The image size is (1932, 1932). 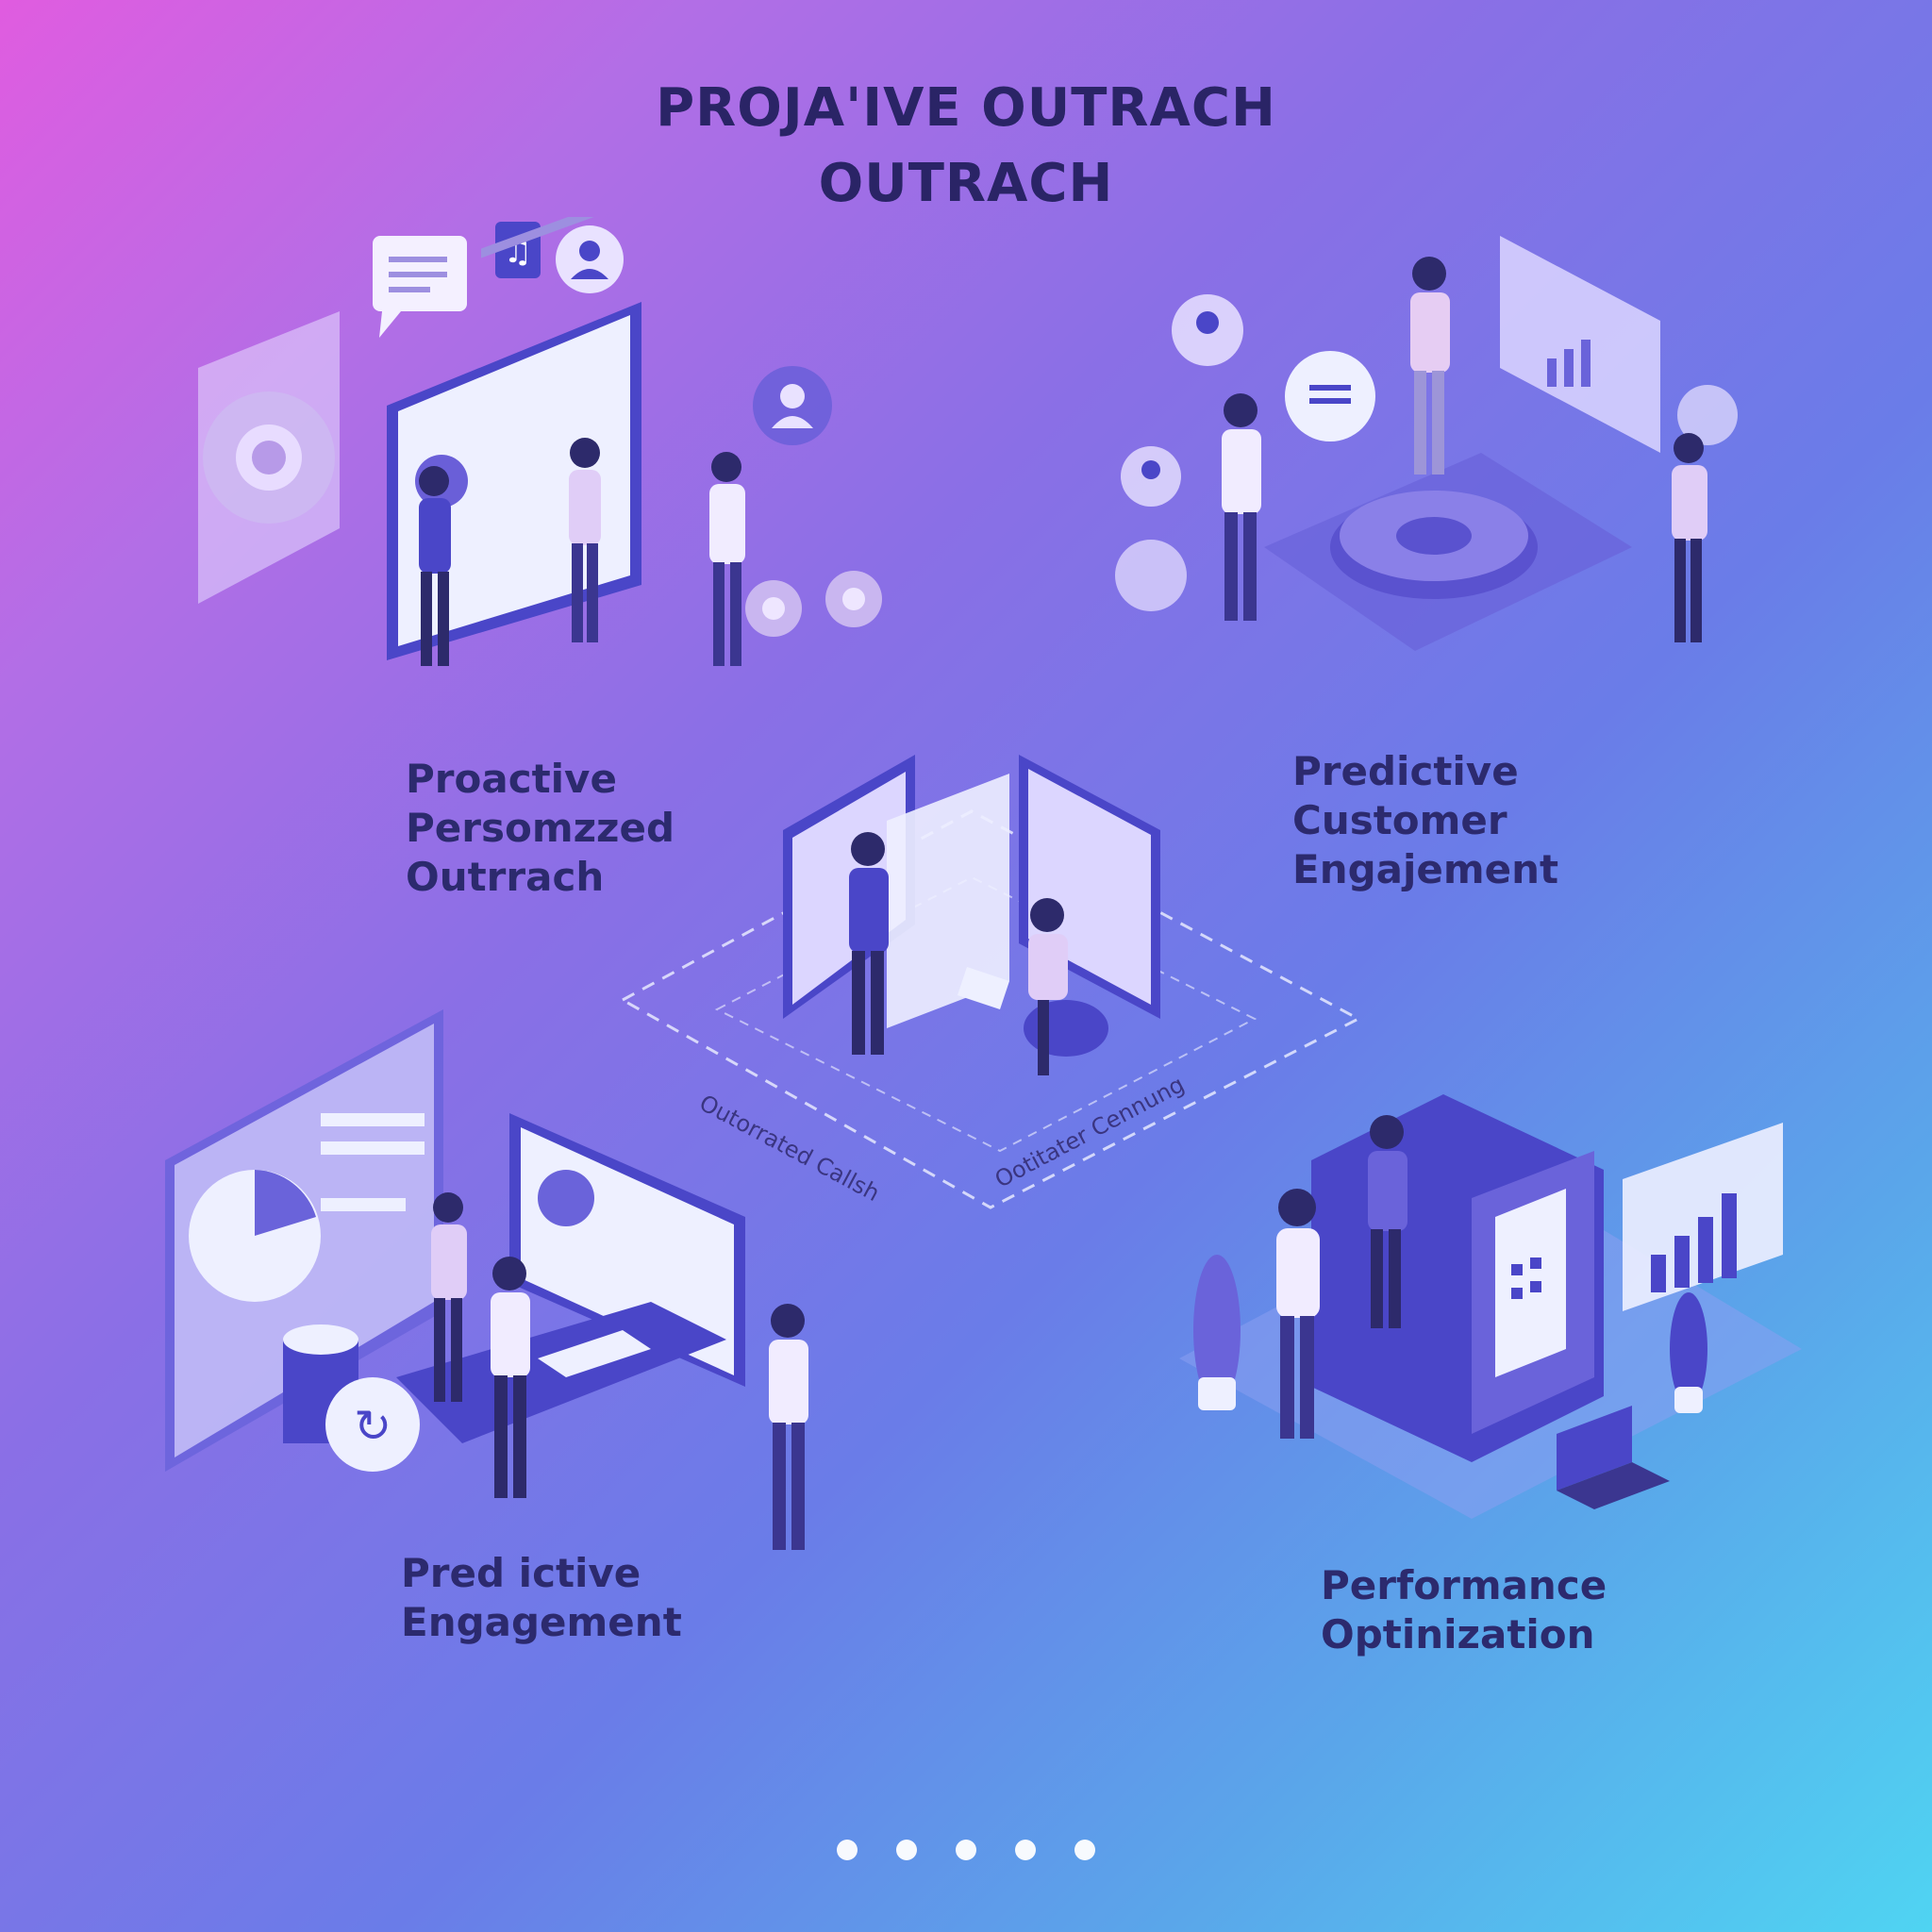 What do you see at coordinates (541, 1598) in the screenshot?
I see `section-label-predictive-engagement: Pred ictive Engagement` at bounding box center [541, 1598].